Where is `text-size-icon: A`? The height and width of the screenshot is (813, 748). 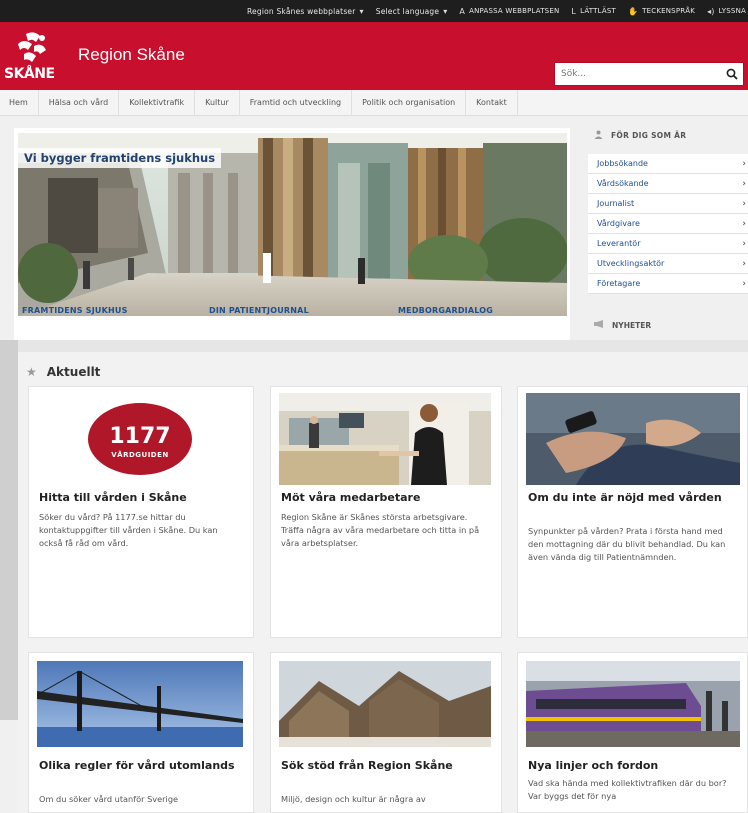
text-size-icon: A is located at coordinates (462, 11).